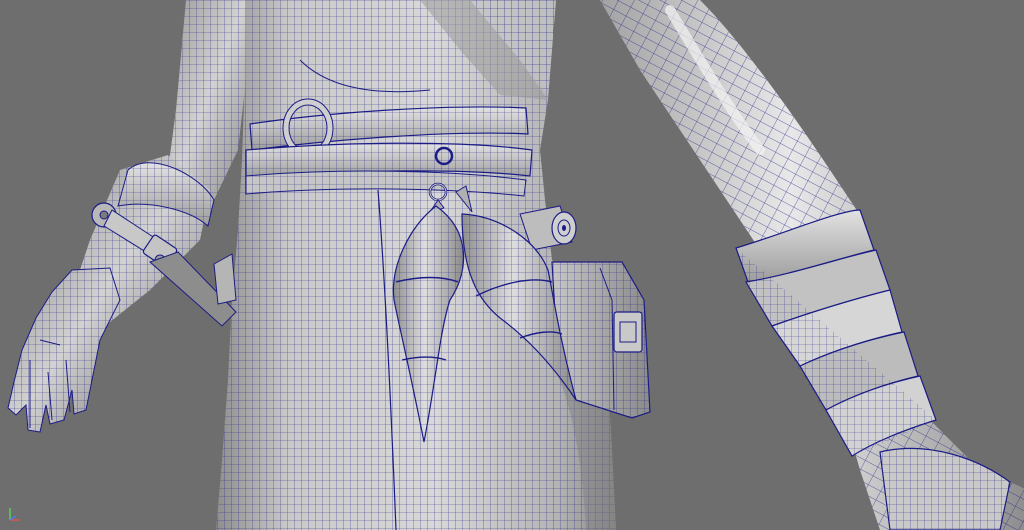 This screenshot has height=530, width=1024. I want to click on axis-gizmo-icon, so click(16, 514).